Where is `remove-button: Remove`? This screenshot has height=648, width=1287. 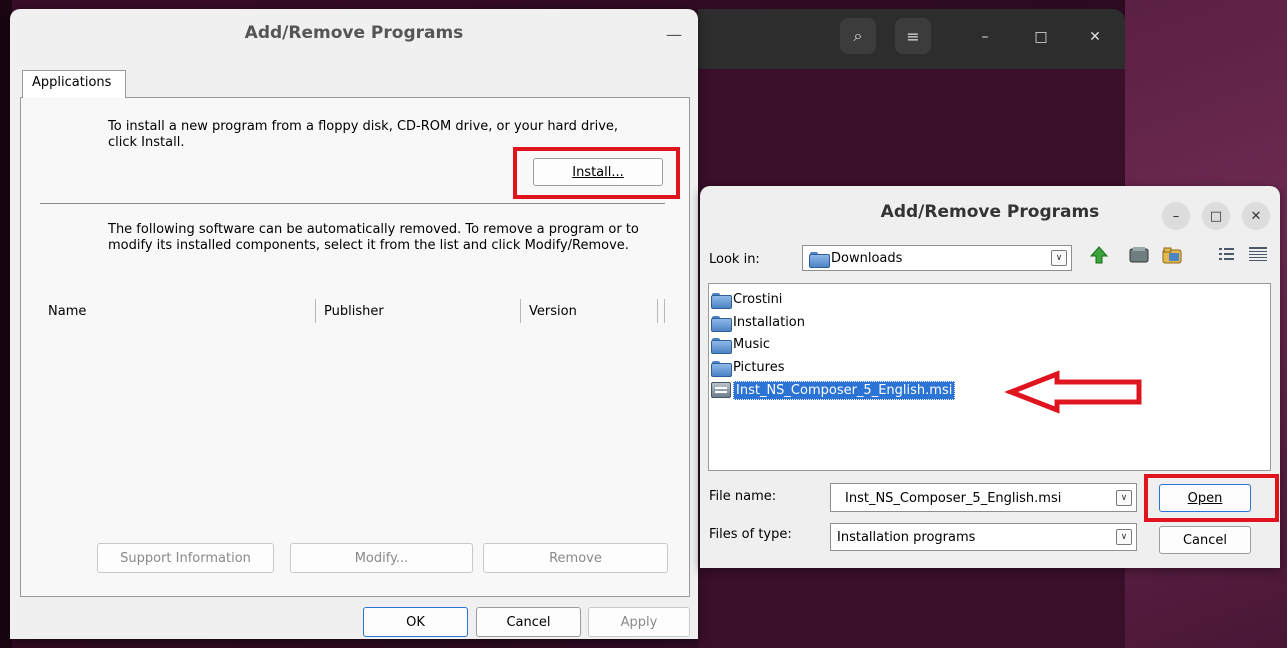 remove-button: Remove is located at coordinates (575, 558).